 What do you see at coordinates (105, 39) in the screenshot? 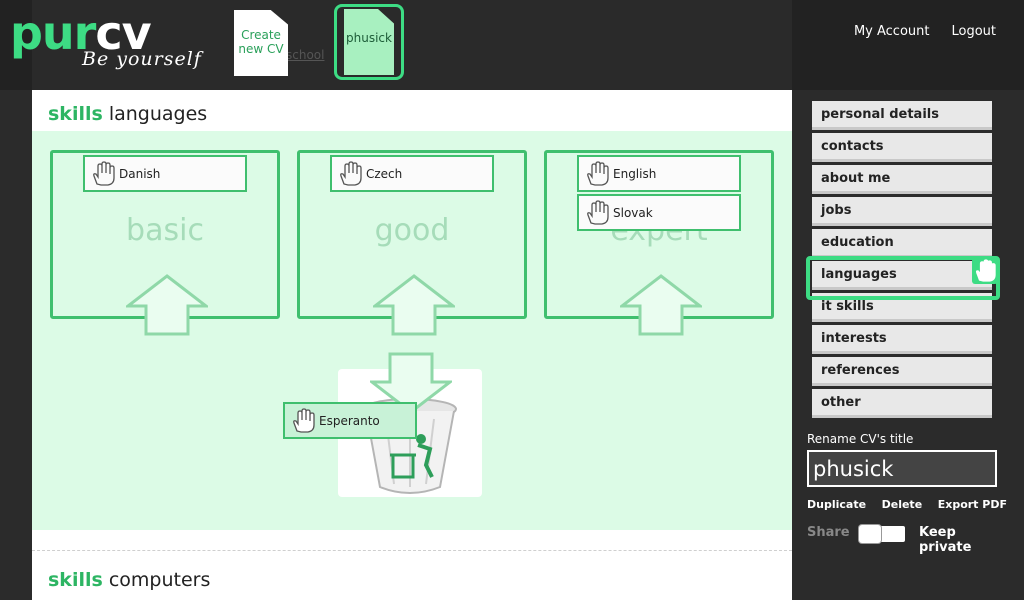
I see `purcv-logo: purcv Be yourself` at bounding box center [105, 39].